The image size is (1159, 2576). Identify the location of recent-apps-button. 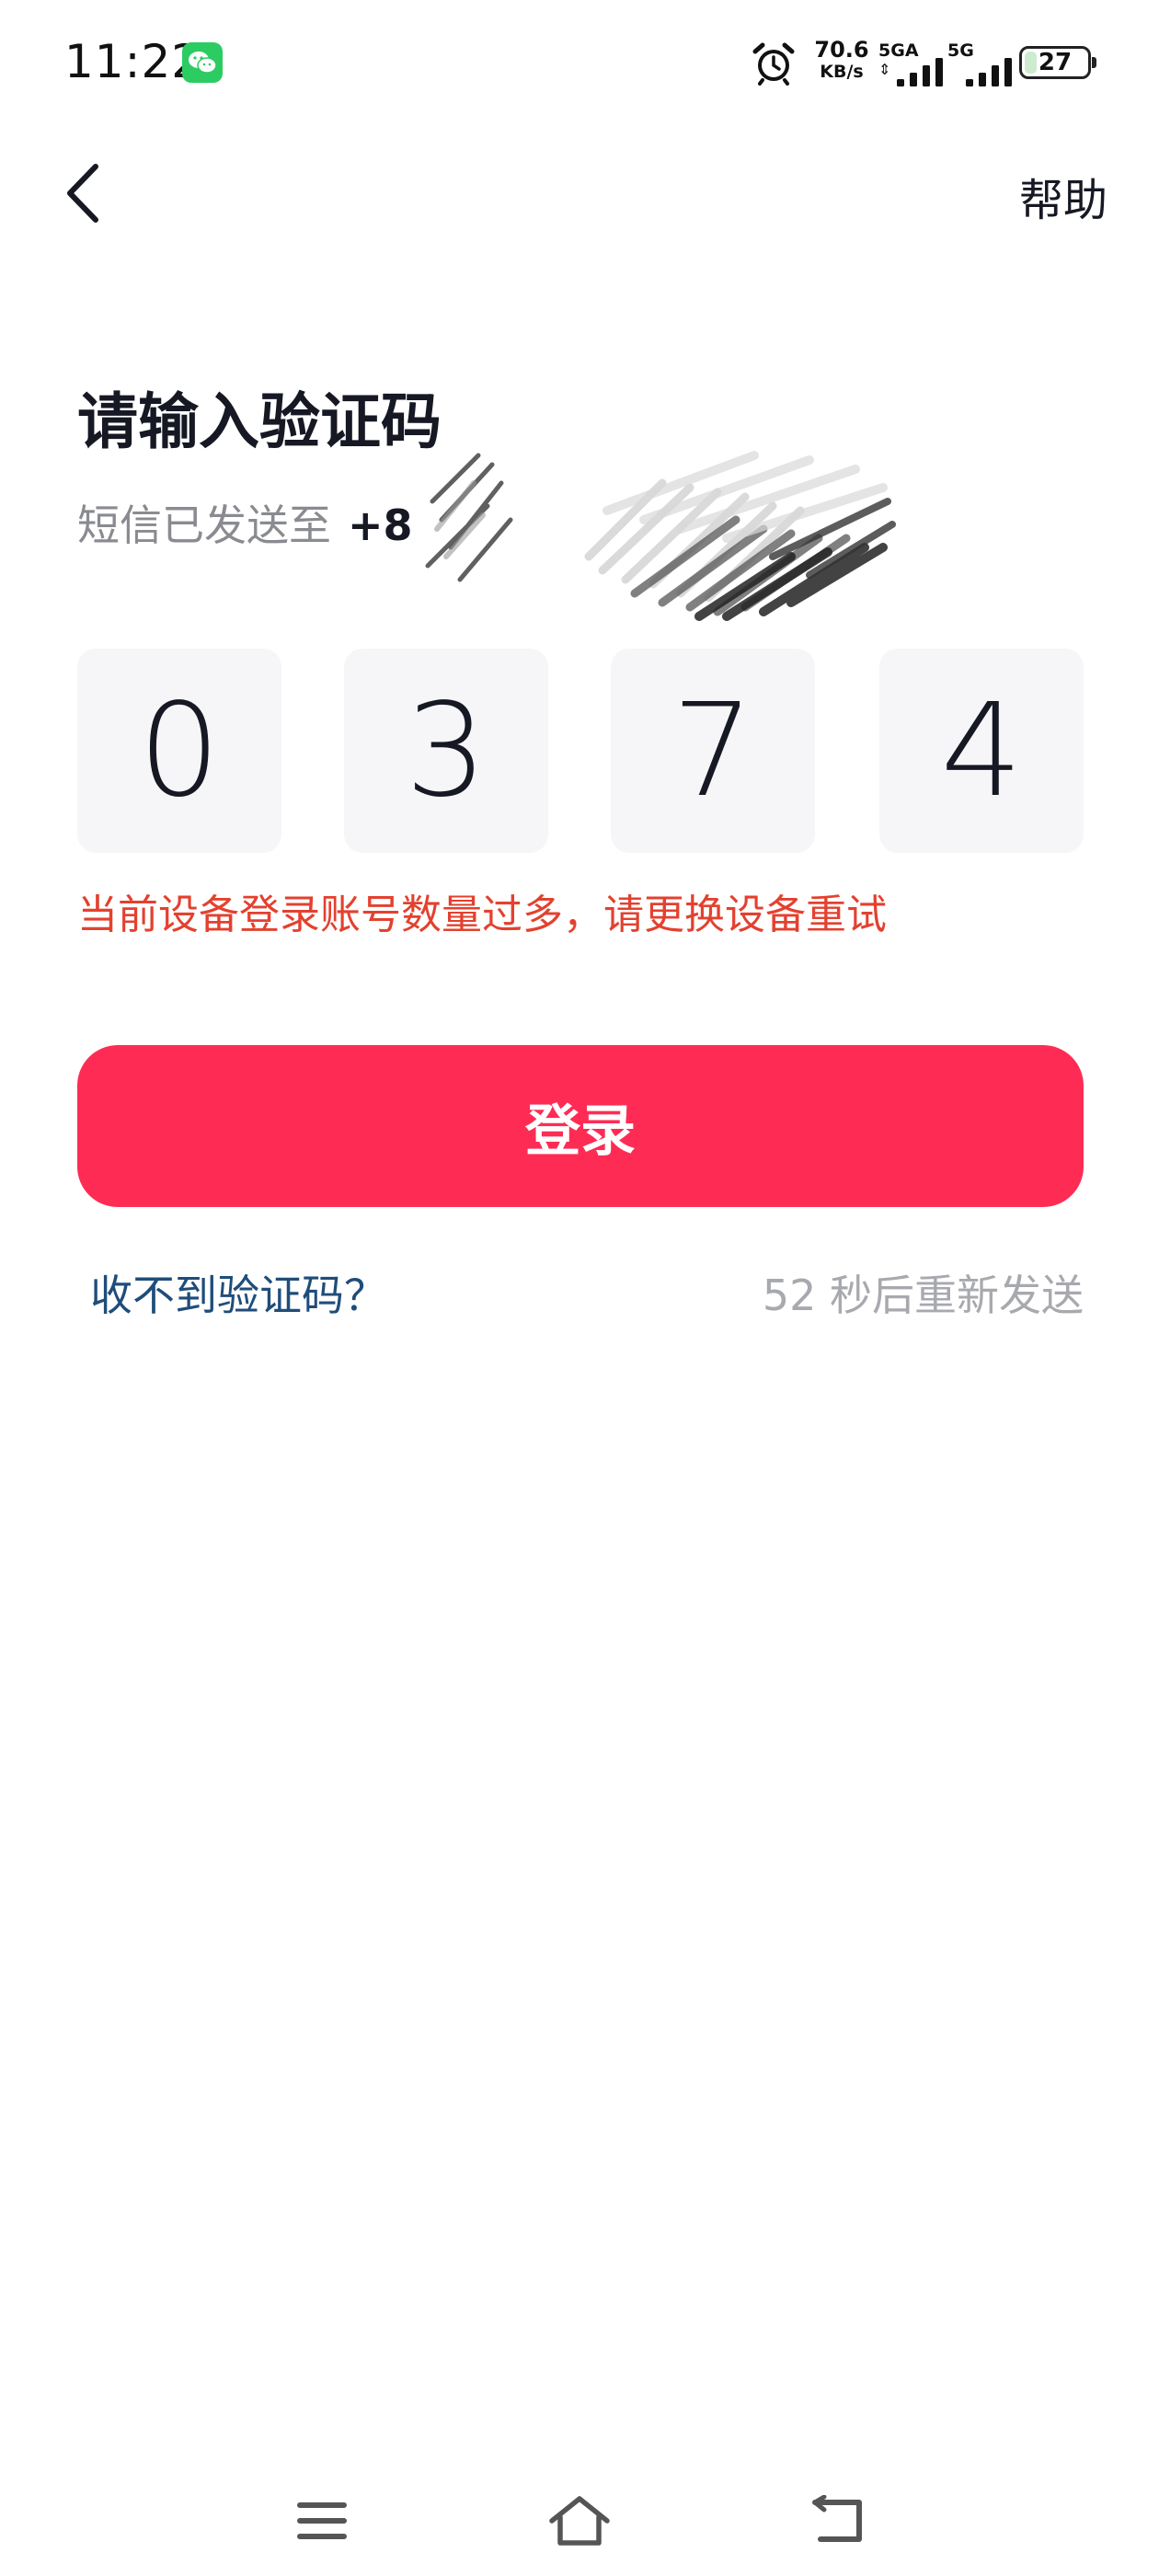
(322, 2521).